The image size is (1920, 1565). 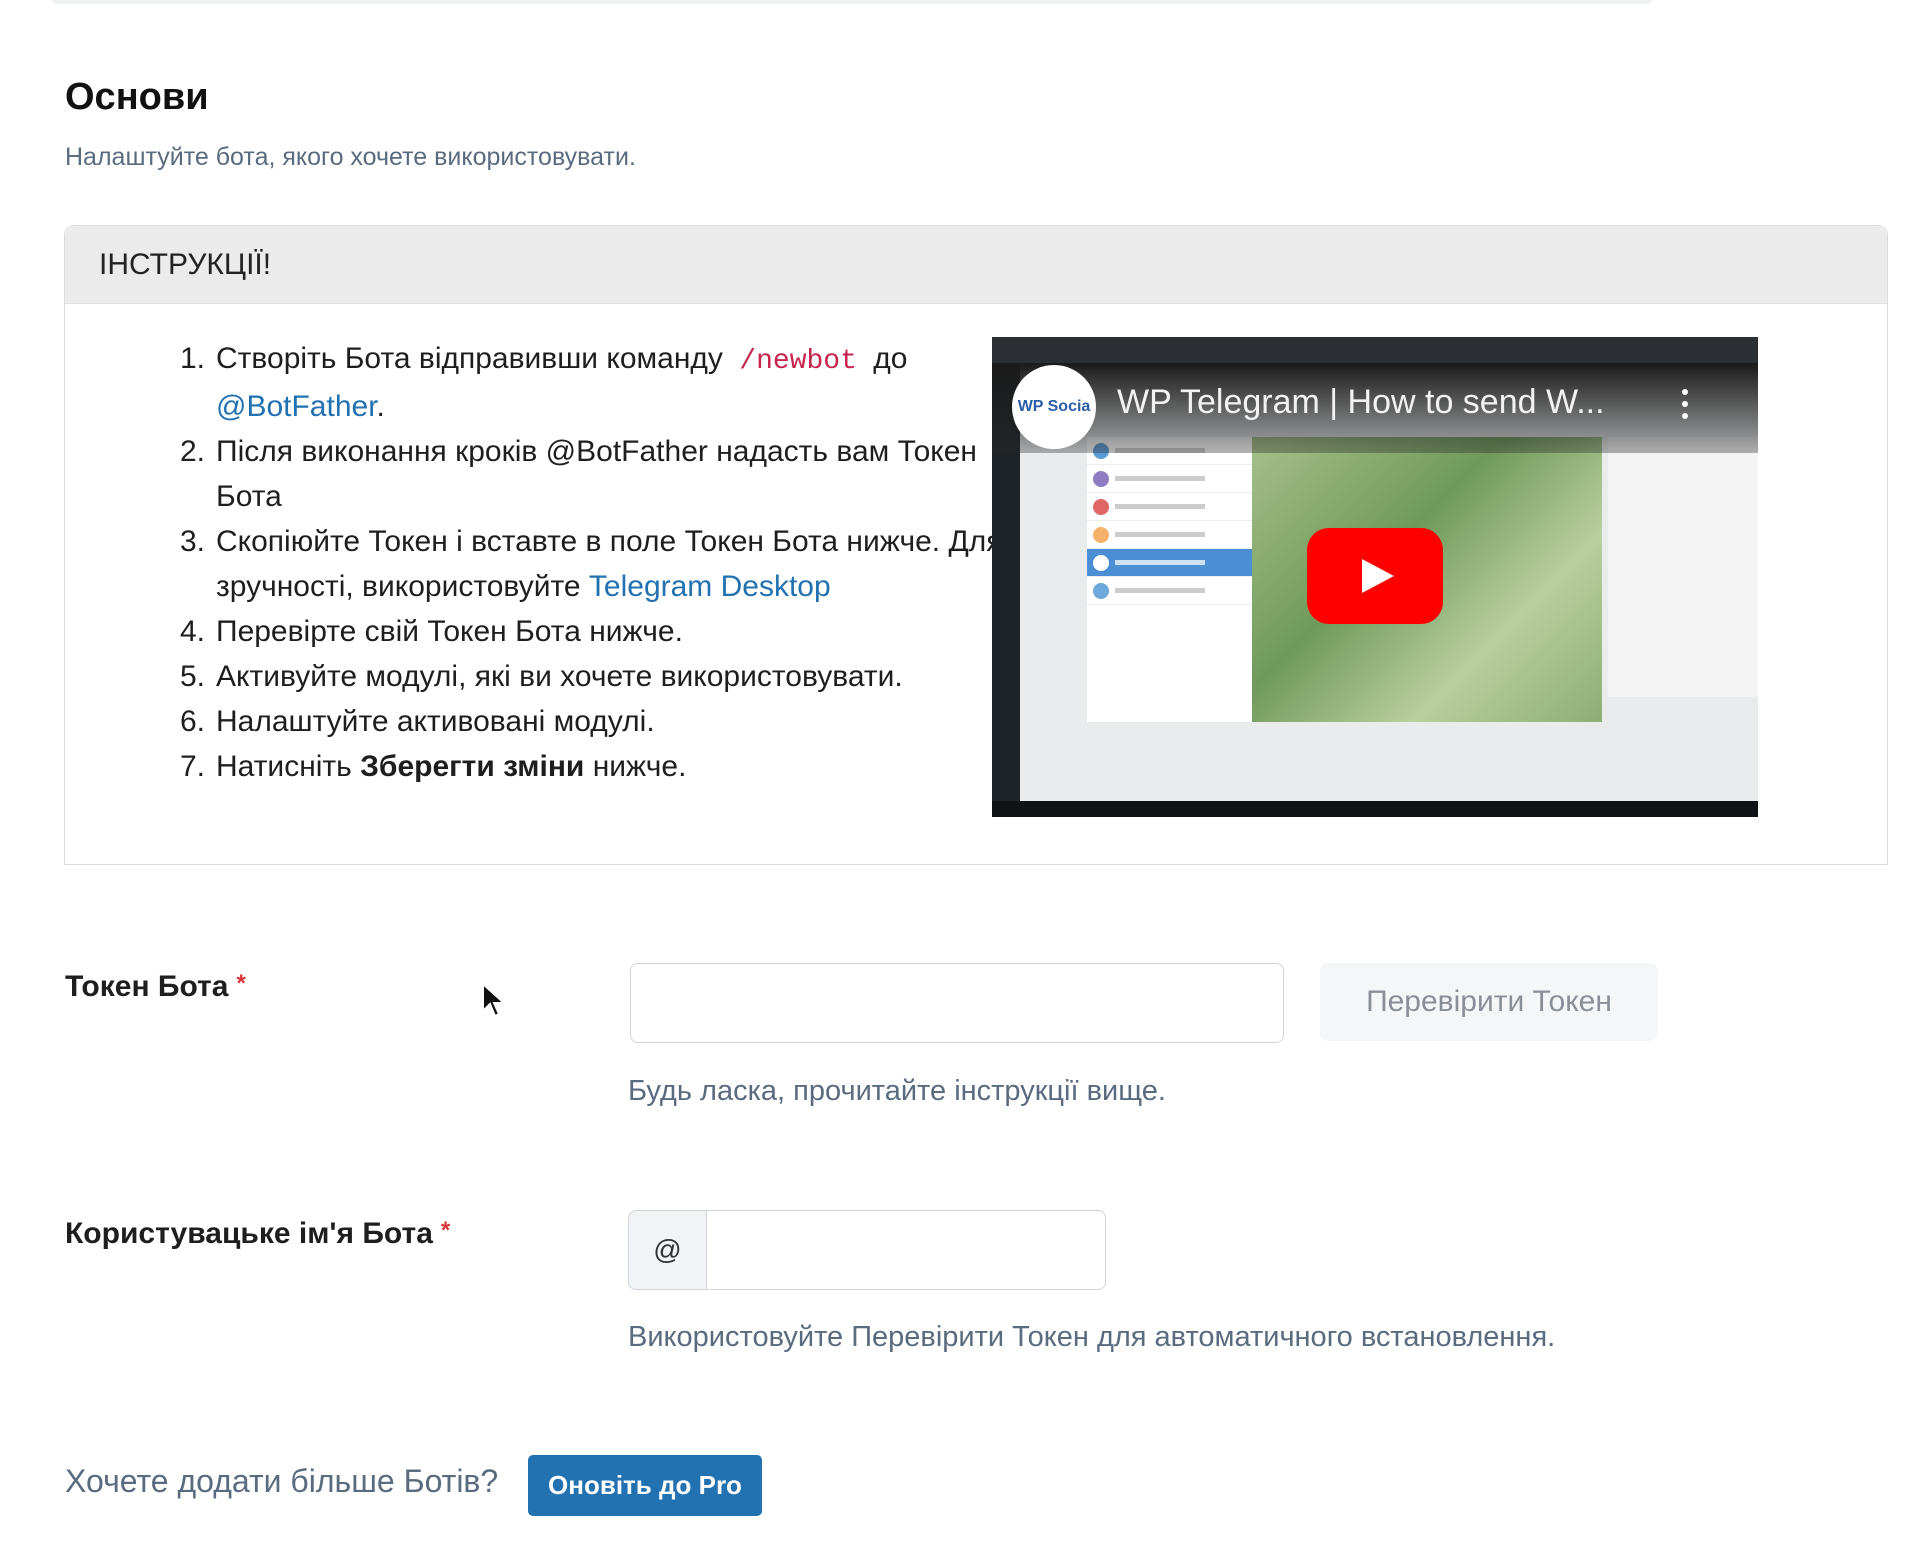 I want to click on step-number: 3., so click(x=193, y=541).